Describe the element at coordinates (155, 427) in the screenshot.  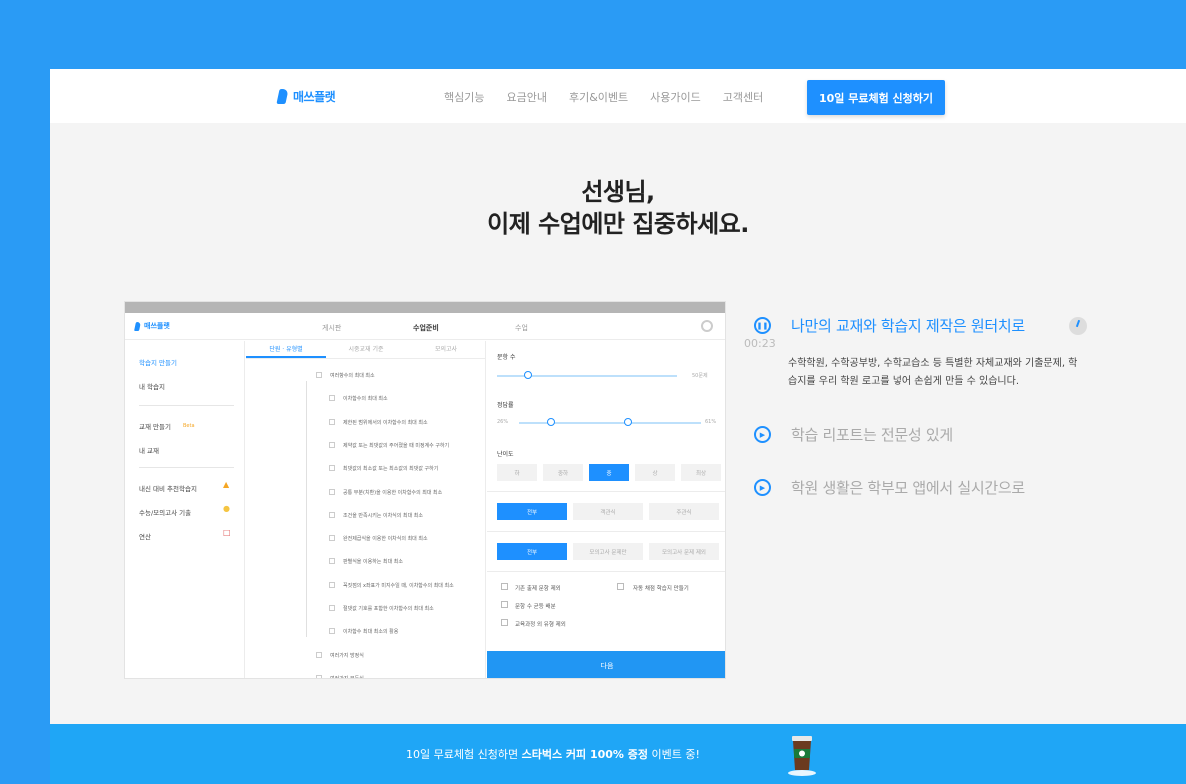
I see `mock-sidebar-item: 교재 만들기` at that location.